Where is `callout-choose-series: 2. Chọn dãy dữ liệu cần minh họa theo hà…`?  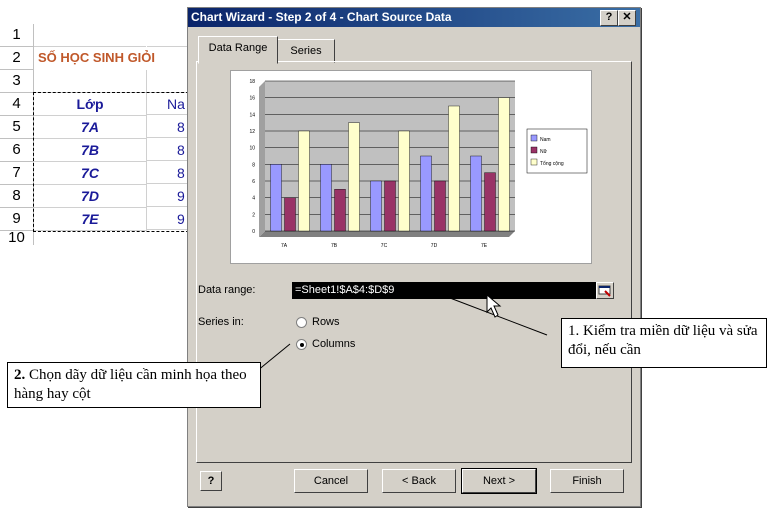 callout-choose-series: 2. Chọn dãy dữ liệu cần minh họa theo hà… is located at coordinates (134, 385).